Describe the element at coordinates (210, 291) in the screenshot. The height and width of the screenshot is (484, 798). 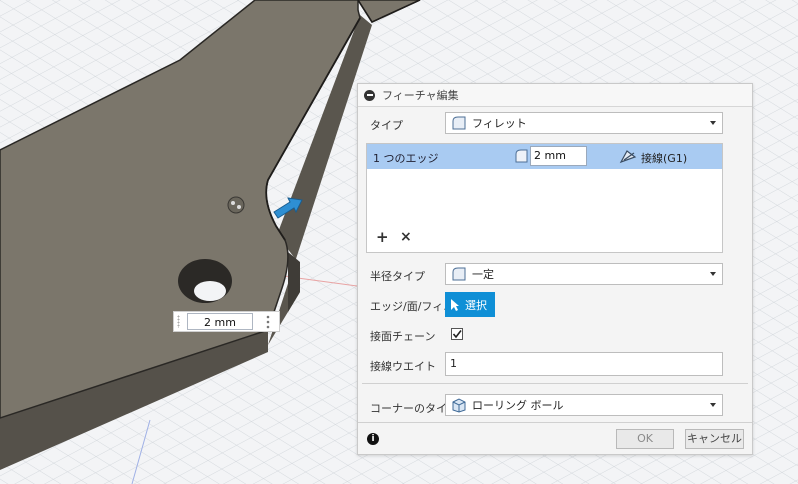
I see `part-hole-inner` at that location.